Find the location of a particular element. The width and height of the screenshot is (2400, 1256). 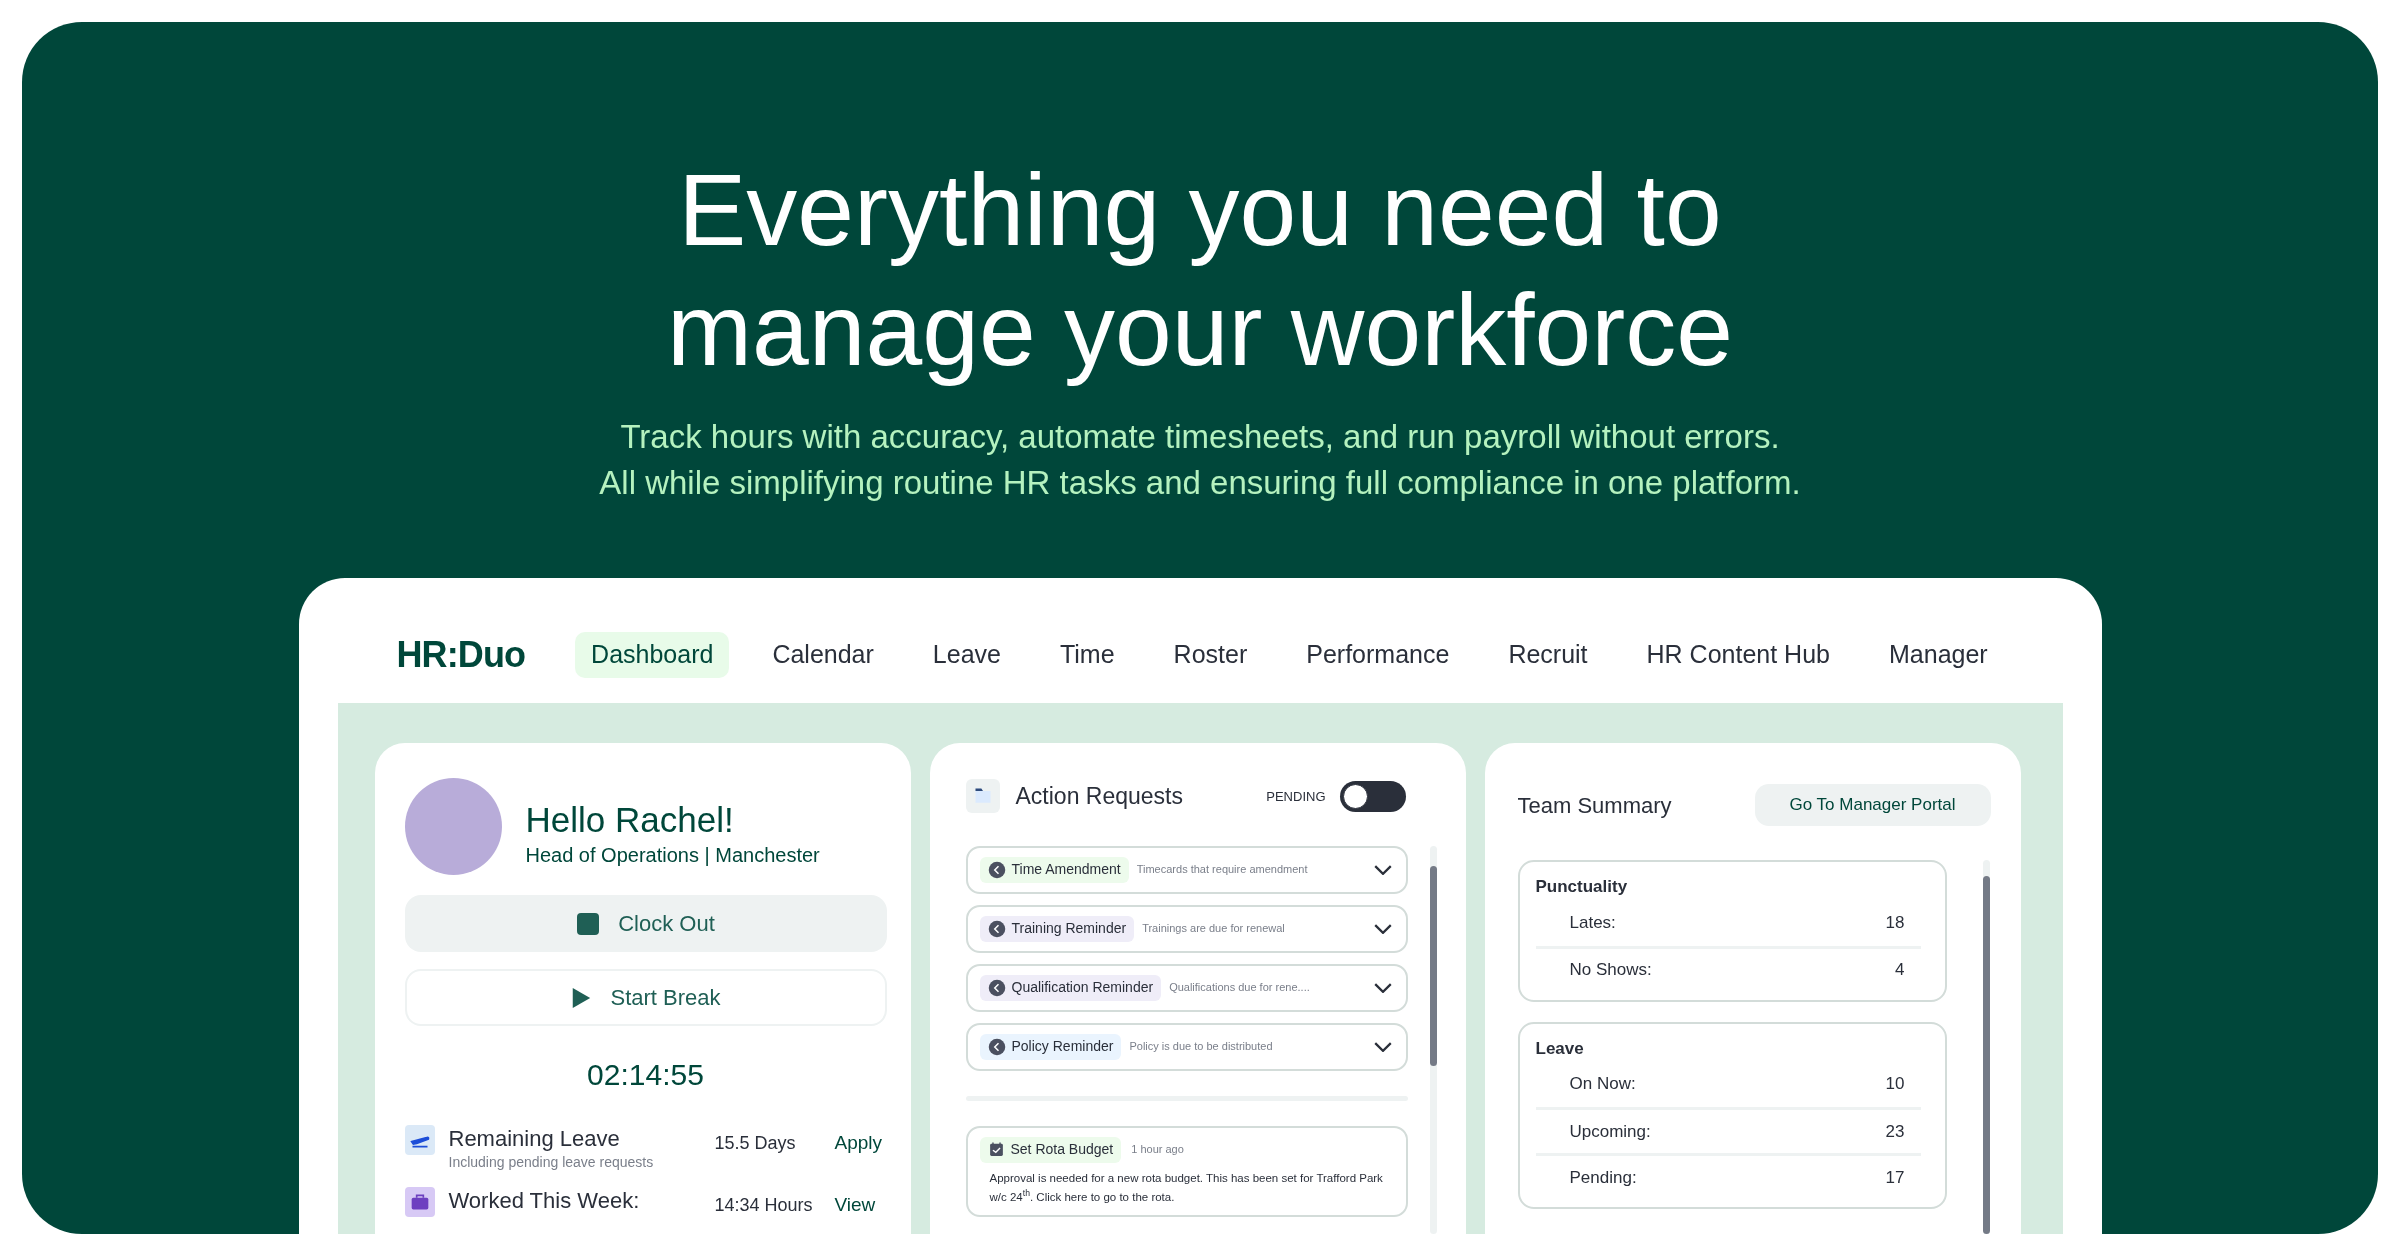

request-type: Policy Reminder is located at coordinates (1062, 1046).